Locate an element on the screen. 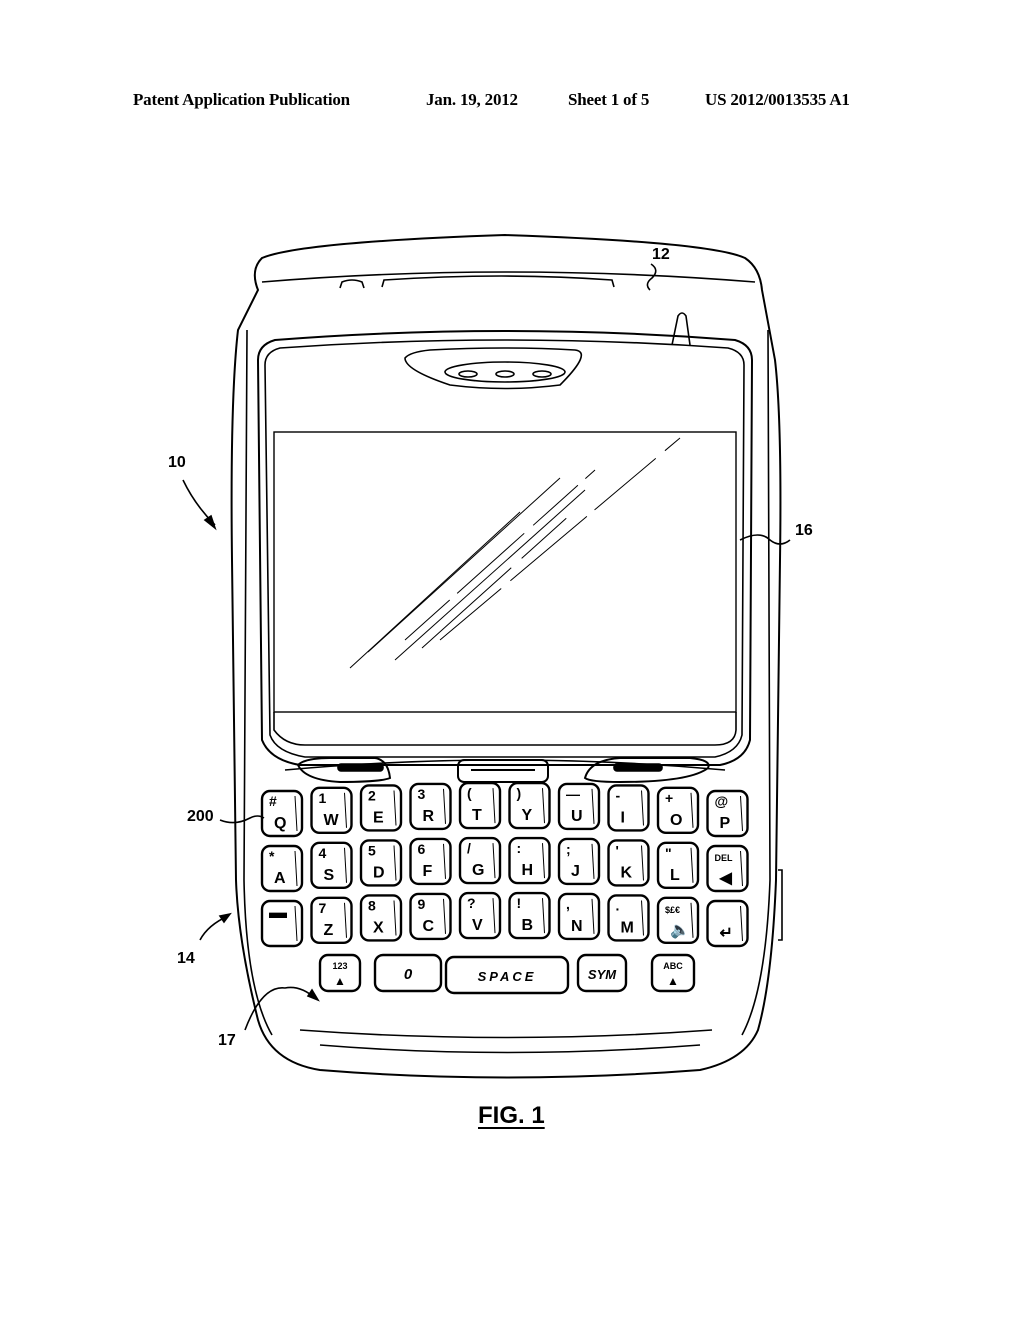 The image size is (1024, 1320). key-alt-label: — is located at coordinates (573, 794).